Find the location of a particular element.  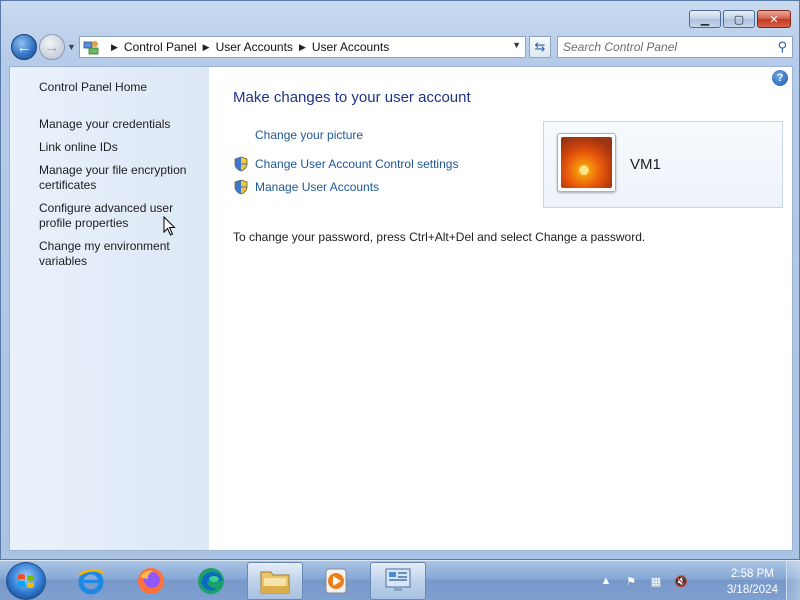

action-center-flag-icon: ⚑ is located at coordinates (631, 581).